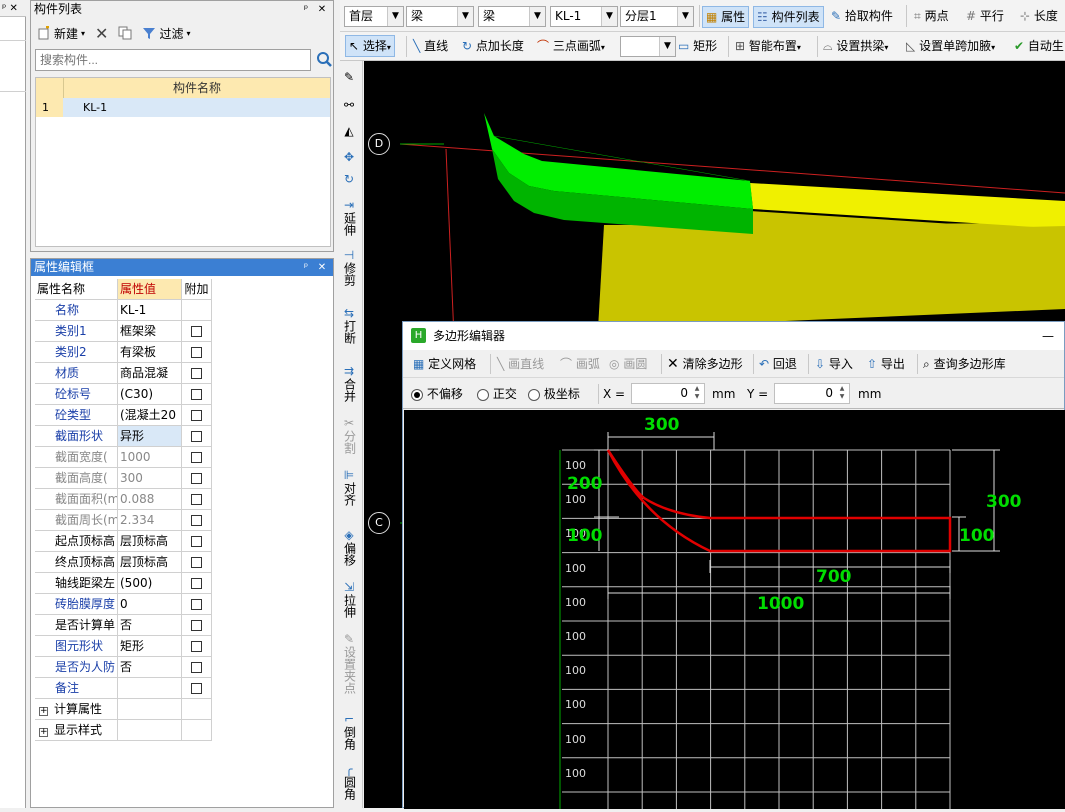 The image size is (1065, 812). I want to click on align-button: ⊫ 对齐, so click(349, 489).